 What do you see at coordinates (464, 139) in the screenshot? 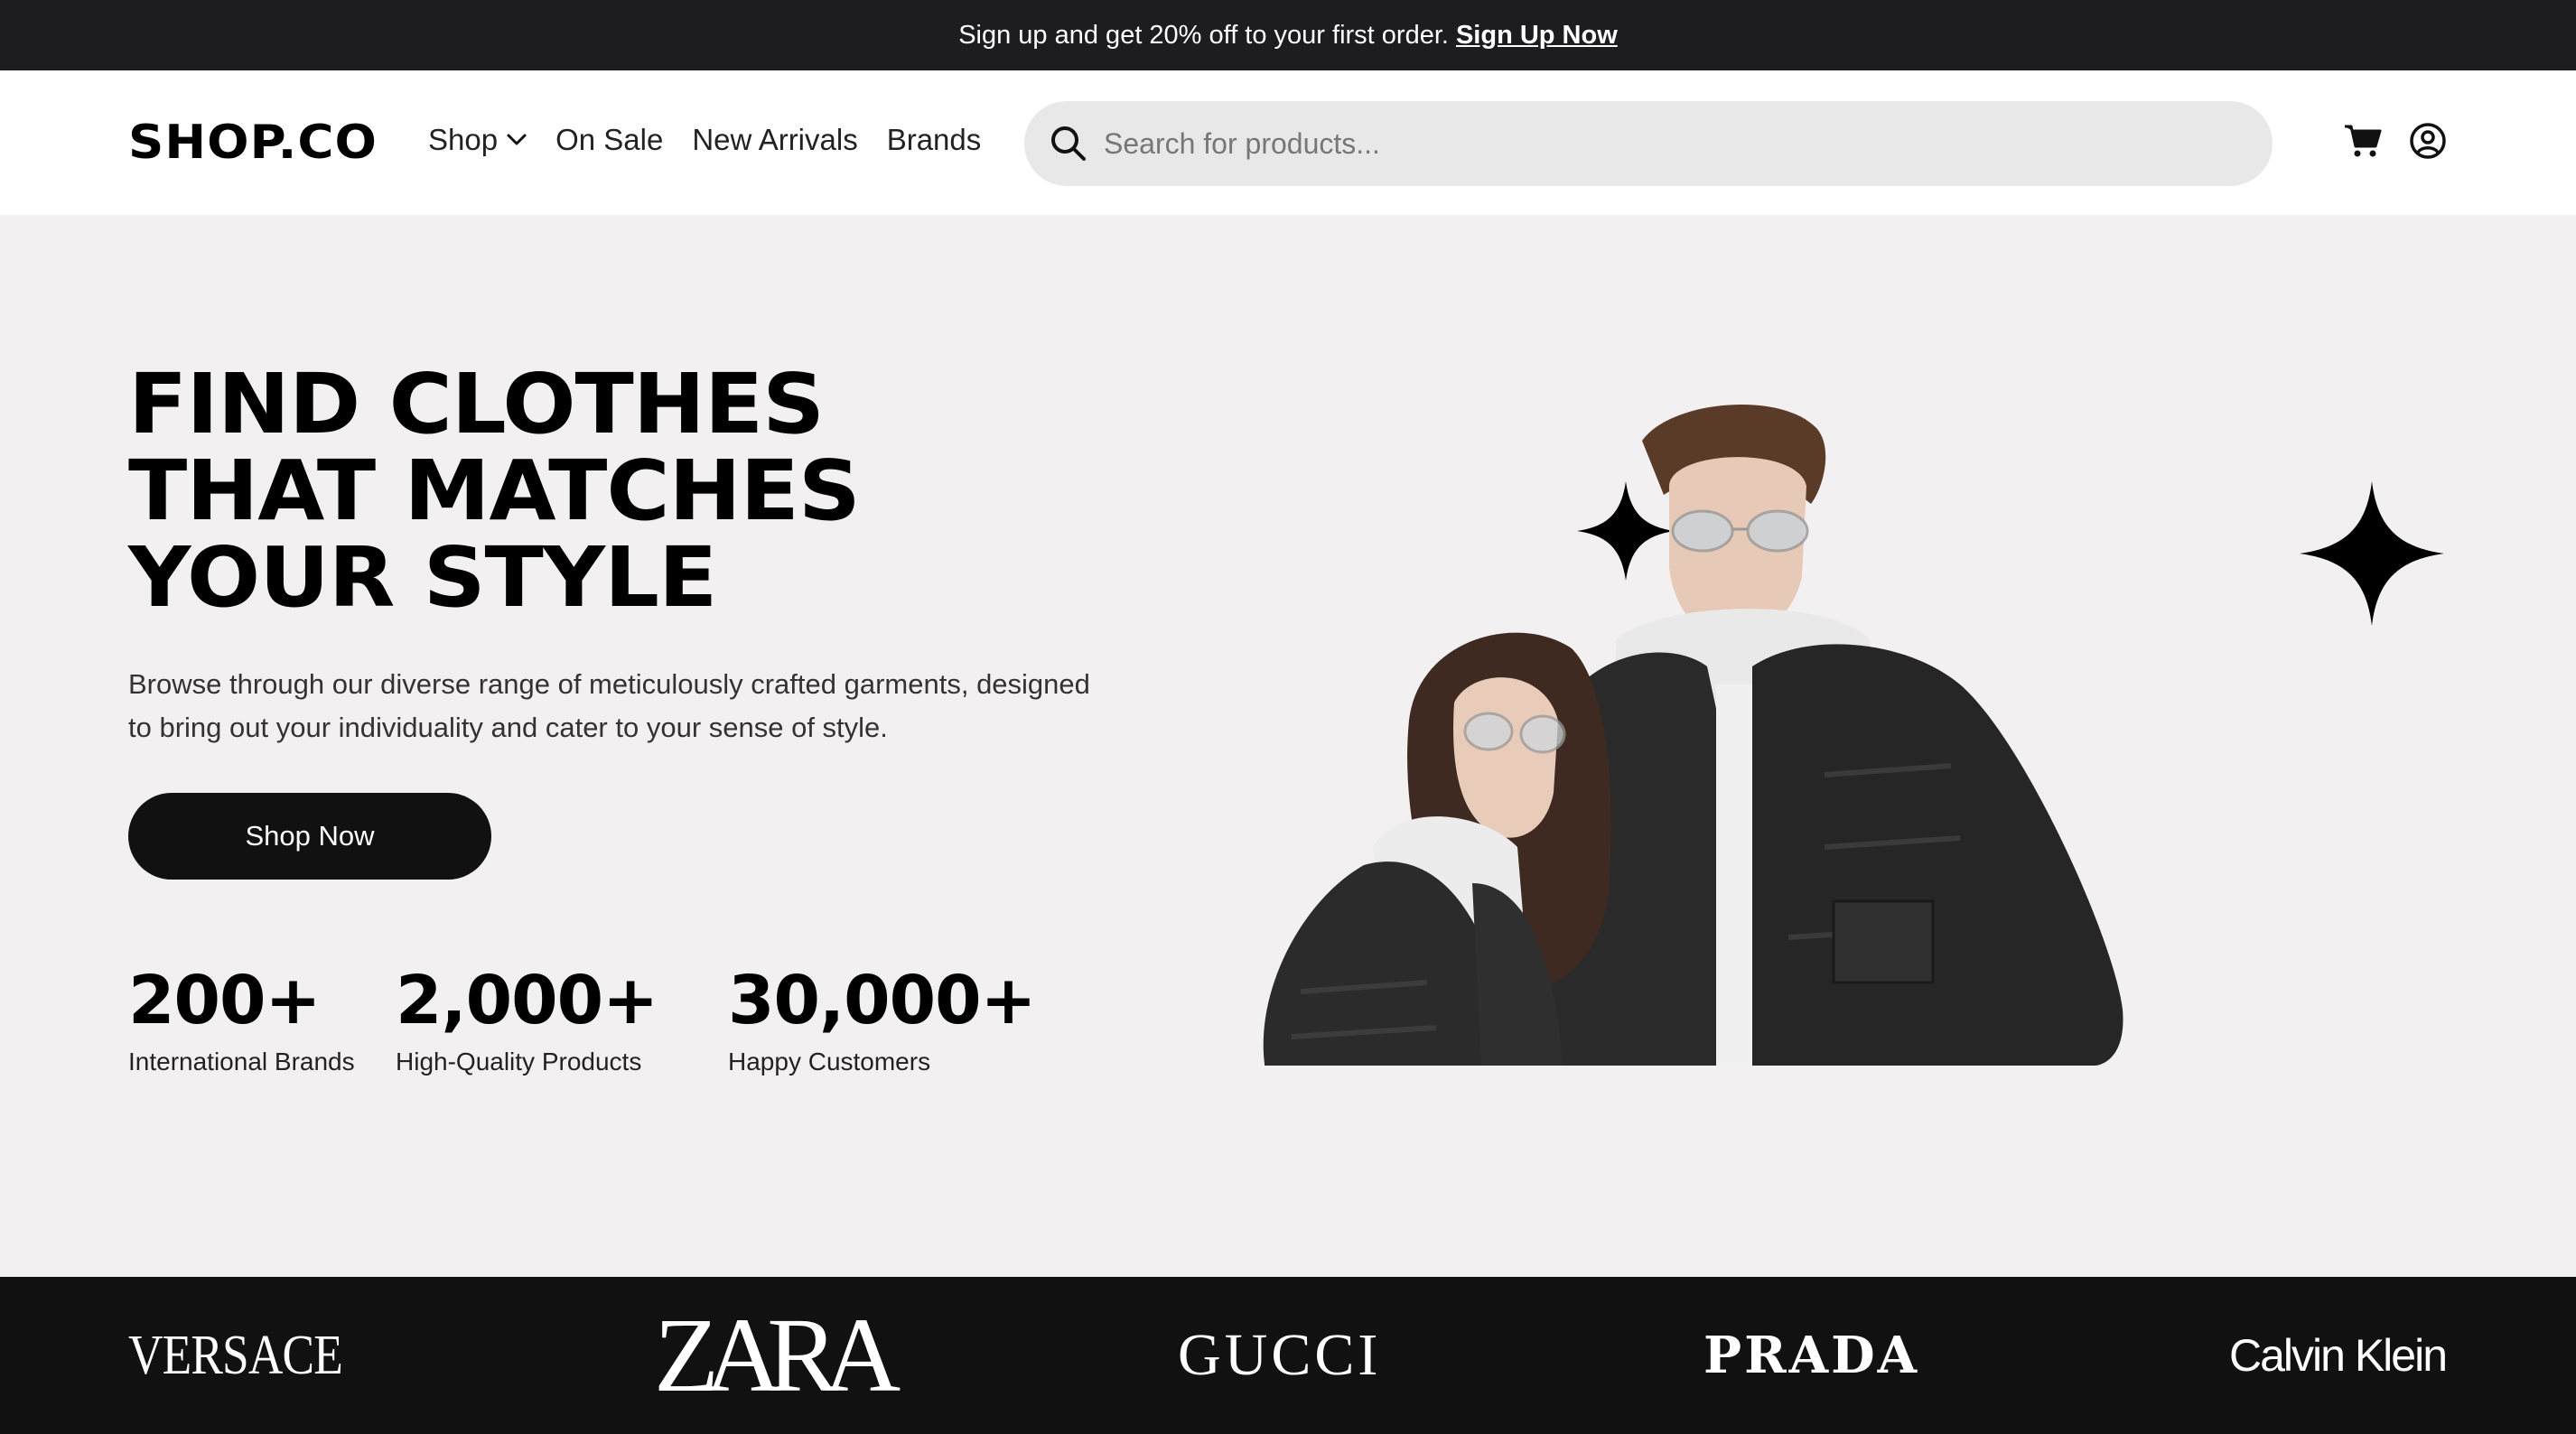
I see `nav-item-label: Shop` at bounding box center [464, 139].